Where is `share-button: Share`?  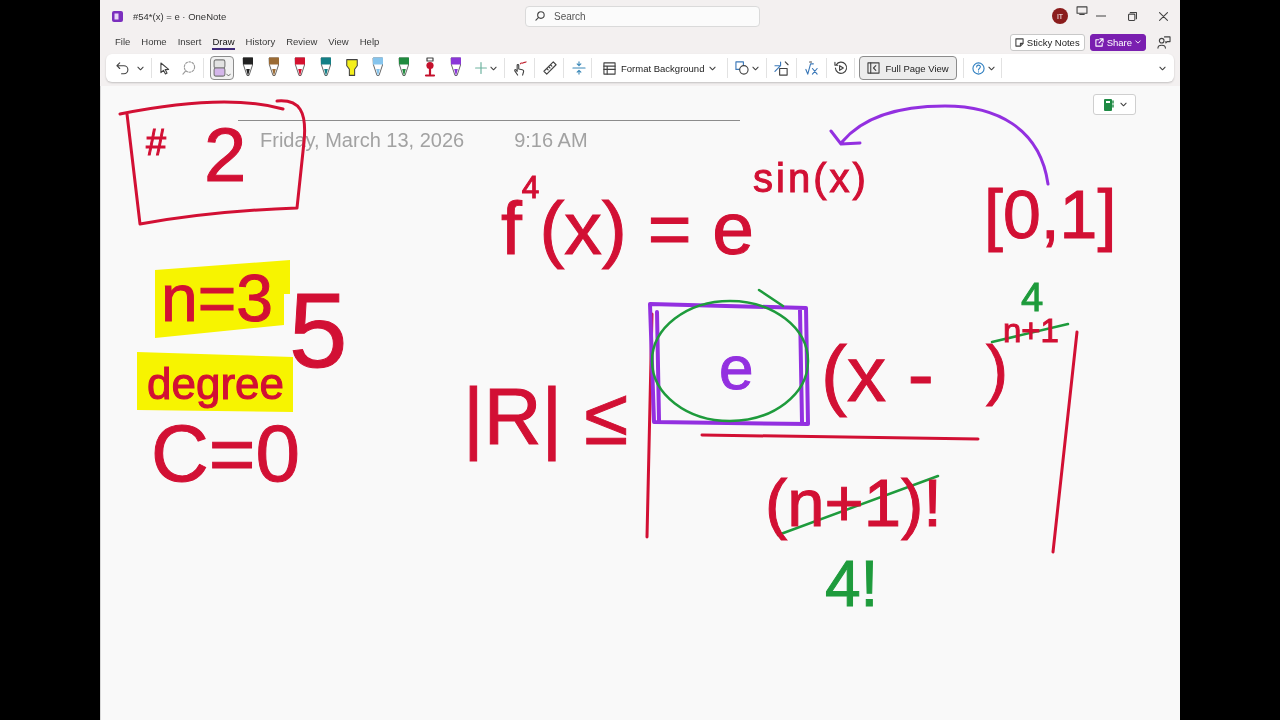 share-button: Share is located at coordinates (1117, 42).